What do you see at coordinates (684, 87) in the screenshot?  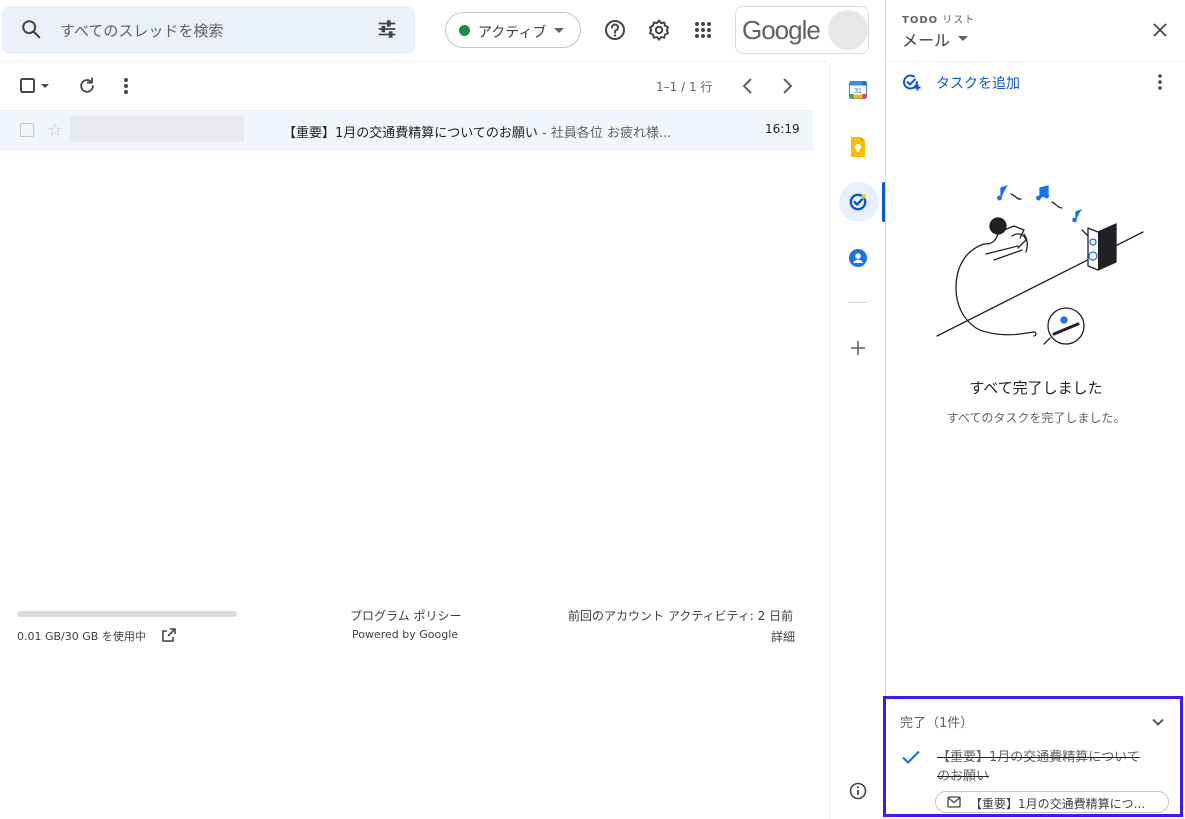 I see `pagination-info: 1–1 / 1 行` at bounding box center [684, 87].